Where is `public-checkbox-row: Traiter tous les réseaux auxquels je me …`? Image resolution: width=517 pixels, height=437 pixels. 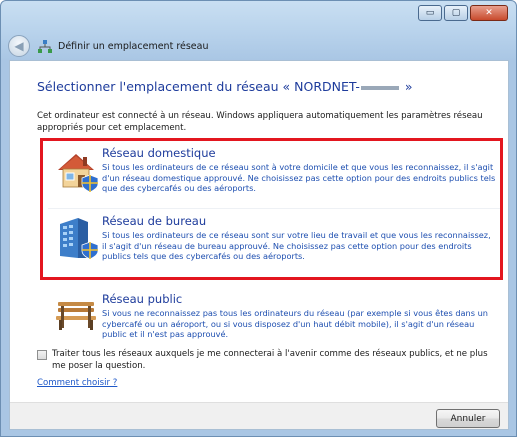 public-checkbox-row: Traiter tous les réseaux auxquels je me … is located at coordinates (267, 360).